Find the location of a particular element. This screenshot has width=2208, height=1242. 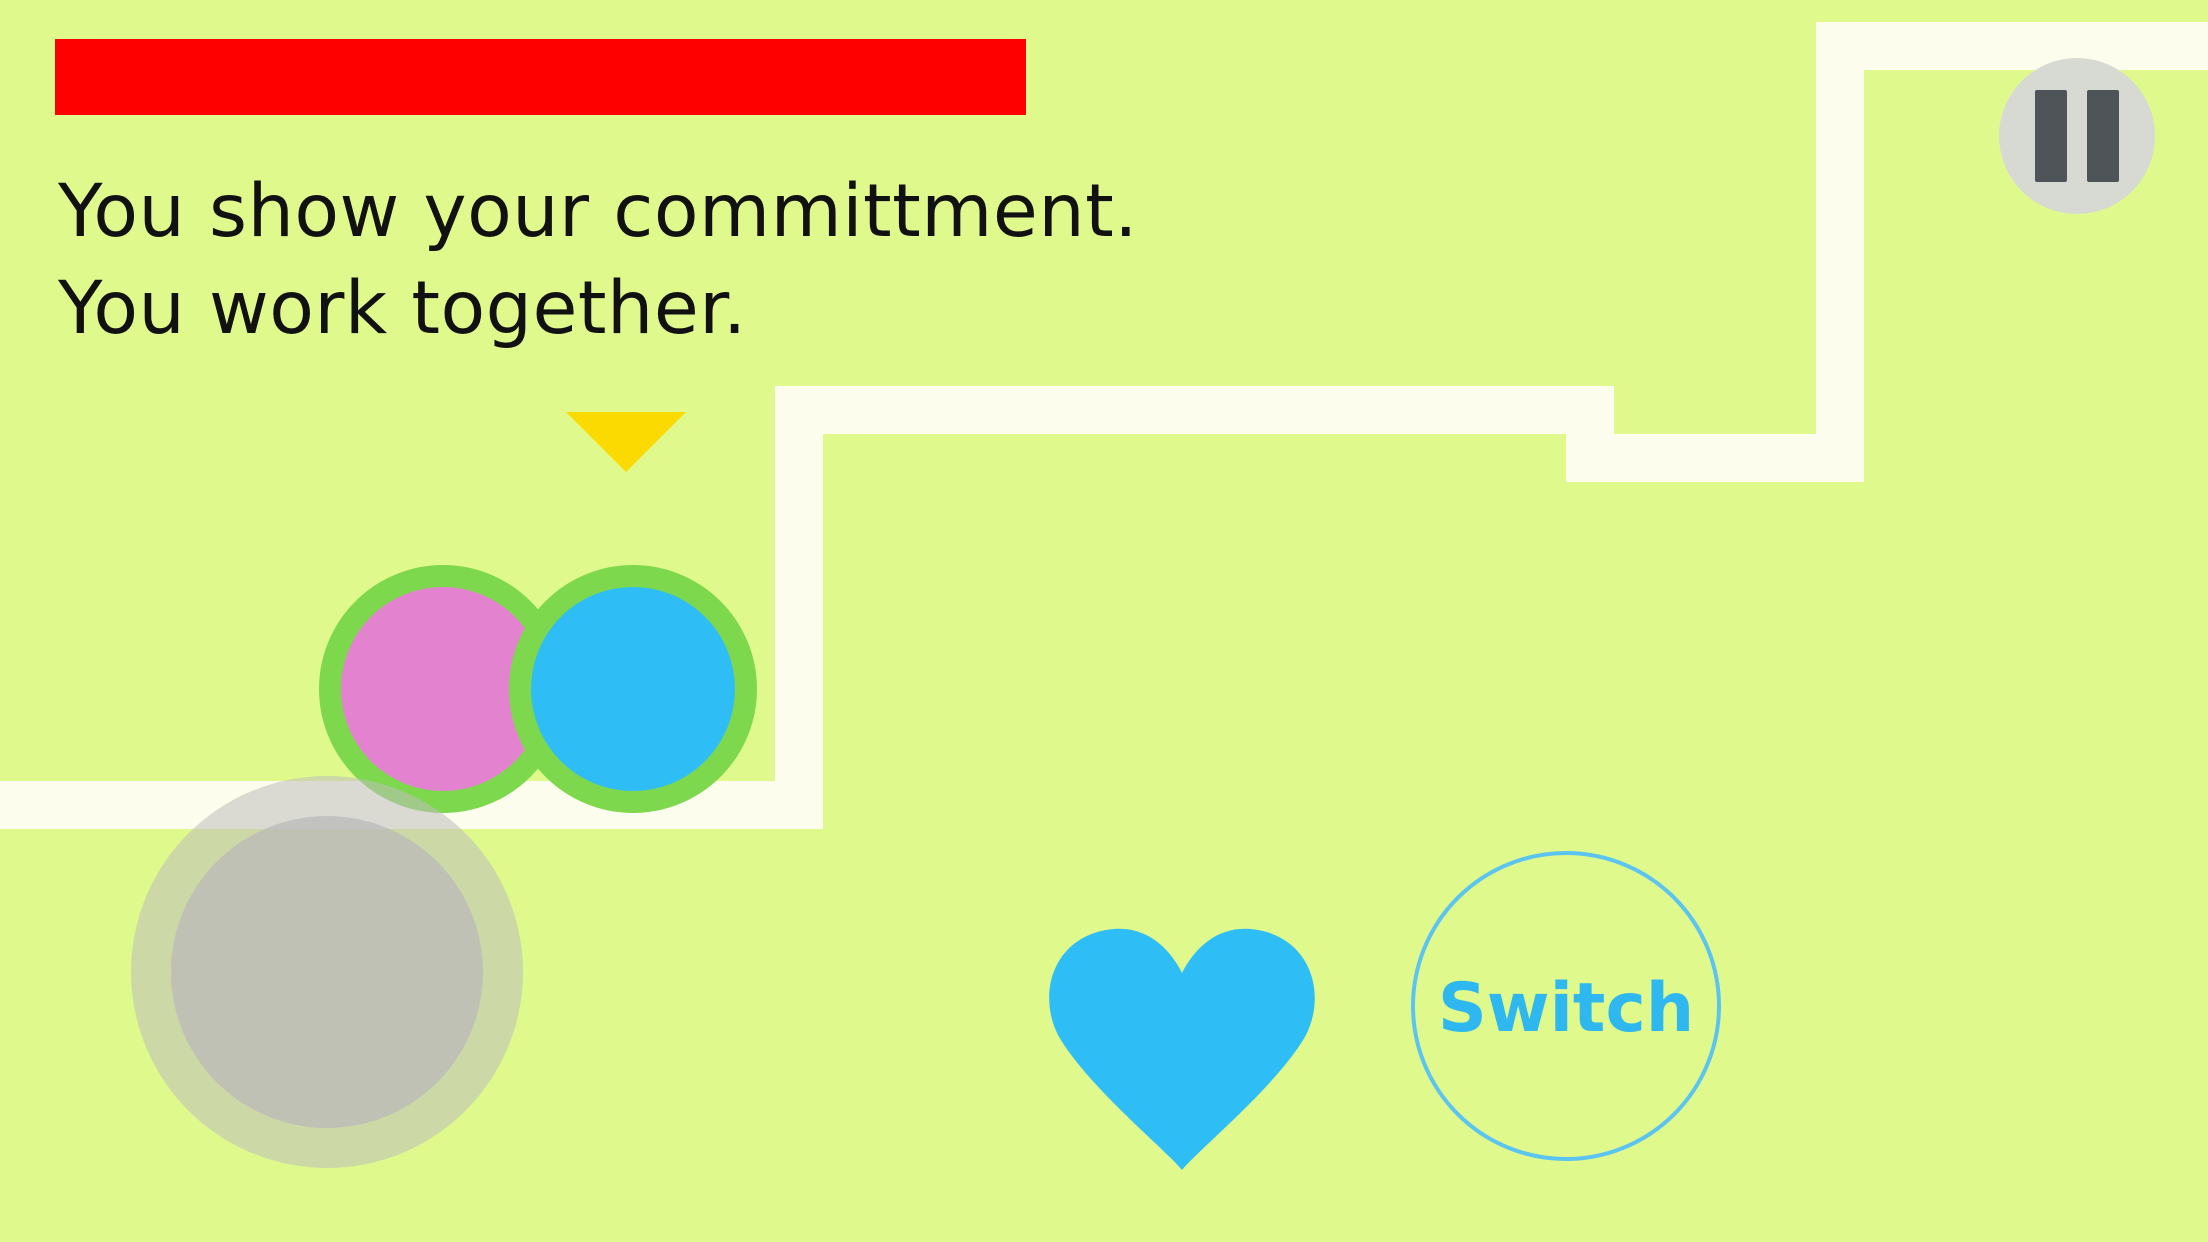

heart-button is located at coordinates (1182, 1047).